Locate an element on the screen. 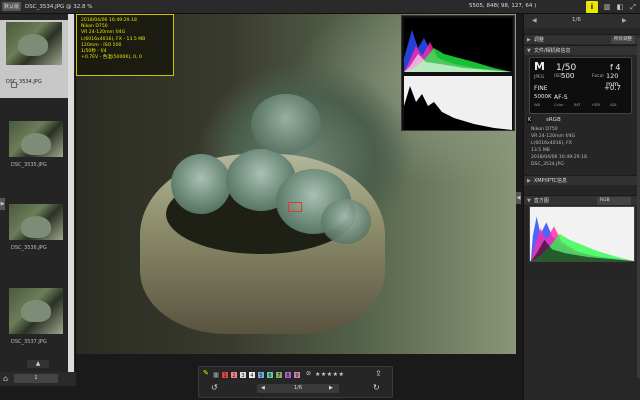 The height and width of the screenshot is (400, 640). panel-image-counter: 1/6 is located at coordinates (576, 20).